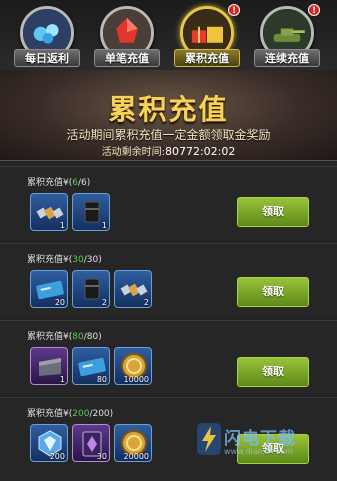  I want to click on timer-label: 活动剩余时间:, so click(133, 152).